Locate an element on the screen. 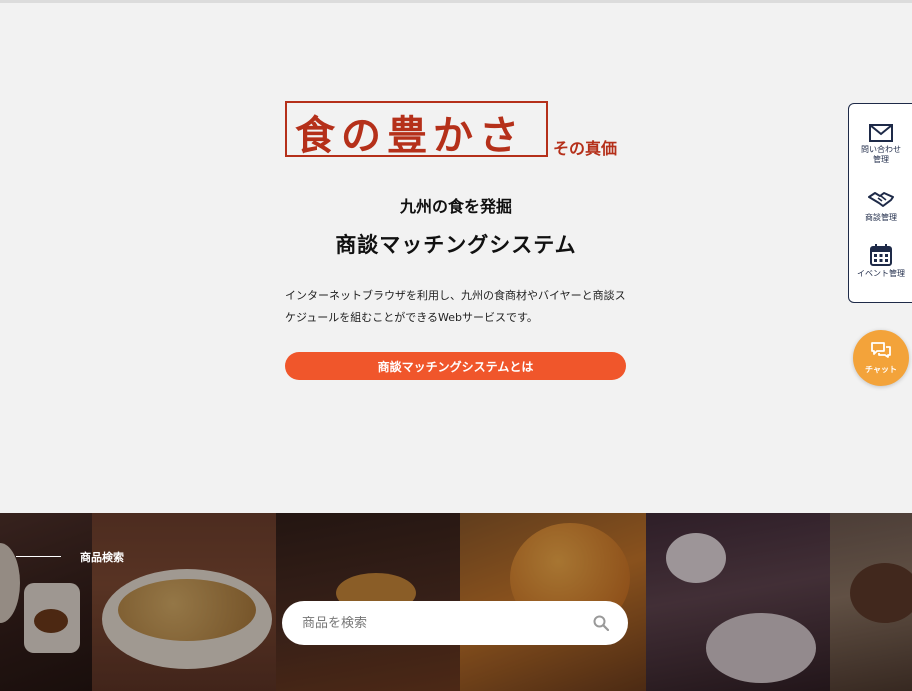  section-title: 商品検索 is located at coordinates (102, 557).